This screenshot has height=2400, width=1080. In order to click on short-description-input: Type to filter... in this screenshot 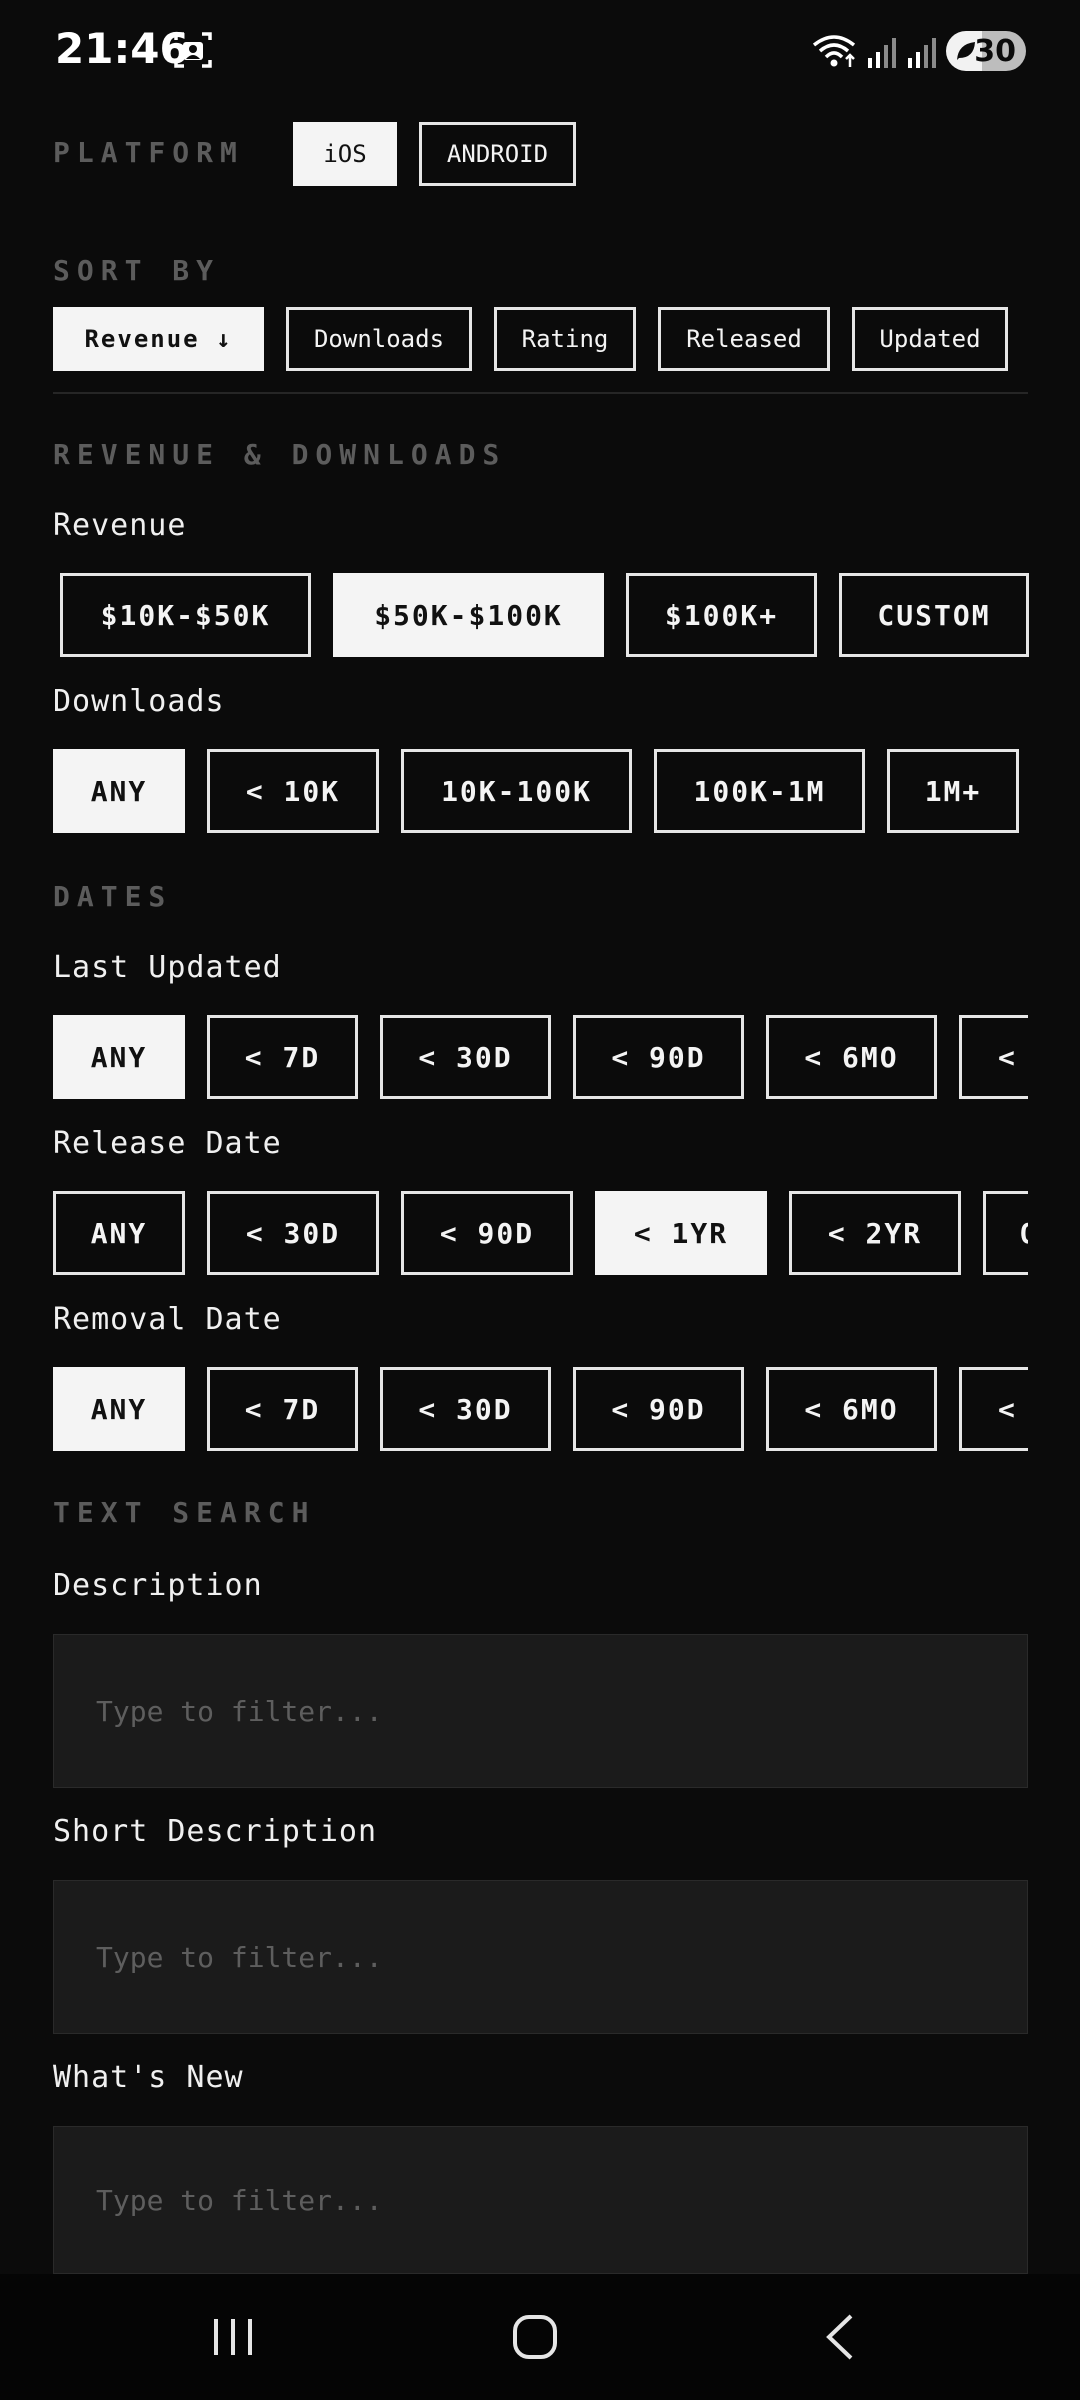, I will do `click(540, 1957)`.